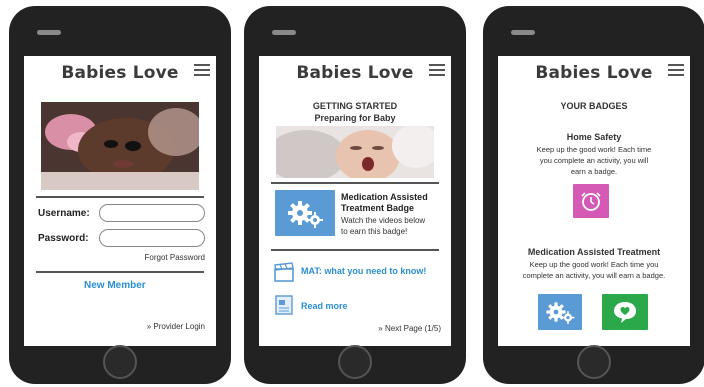 The height and width of the screenshot is (387, 704). I want to click on video-link: MAT: what you need to know!, so click(363, 271).